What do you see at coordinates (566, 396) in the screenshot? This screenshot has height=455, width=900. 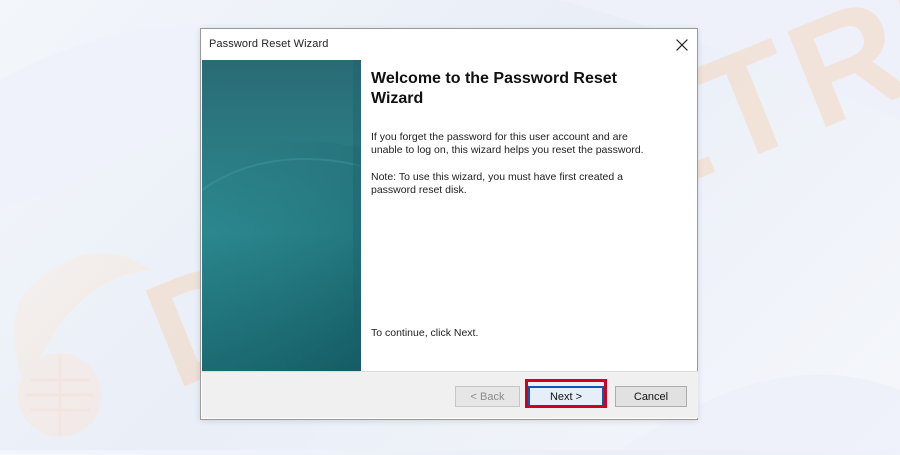 I see `next-button: Next >` at bounding box center [566, 396].